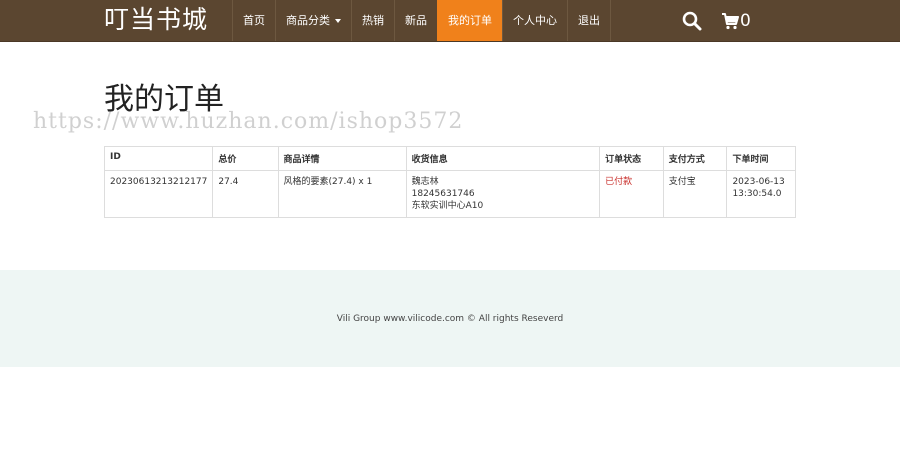  I want to click on nav-home: 首页, so click(253, 20).